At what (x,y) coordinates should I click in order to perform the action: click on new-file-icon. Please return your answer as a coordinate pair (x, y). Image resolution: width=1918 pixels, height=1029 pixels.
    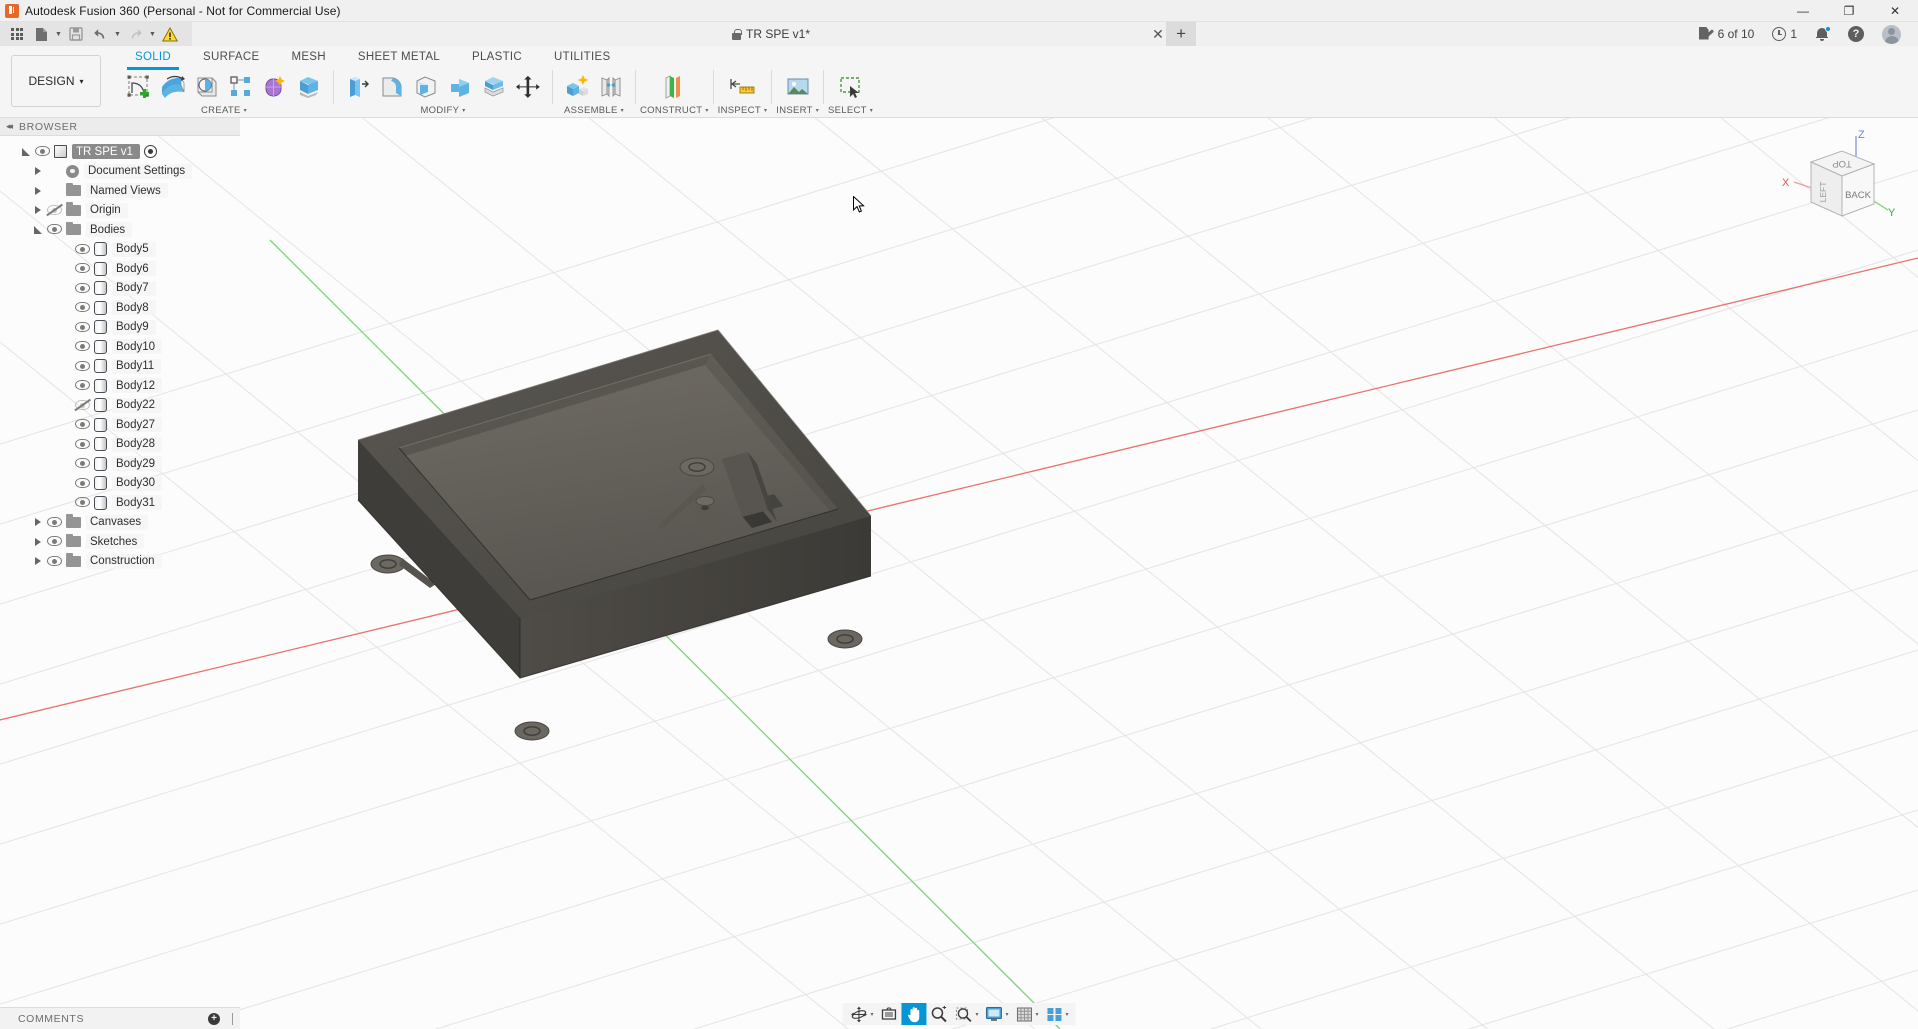
    Looking at the image, I should click on (41, 34).